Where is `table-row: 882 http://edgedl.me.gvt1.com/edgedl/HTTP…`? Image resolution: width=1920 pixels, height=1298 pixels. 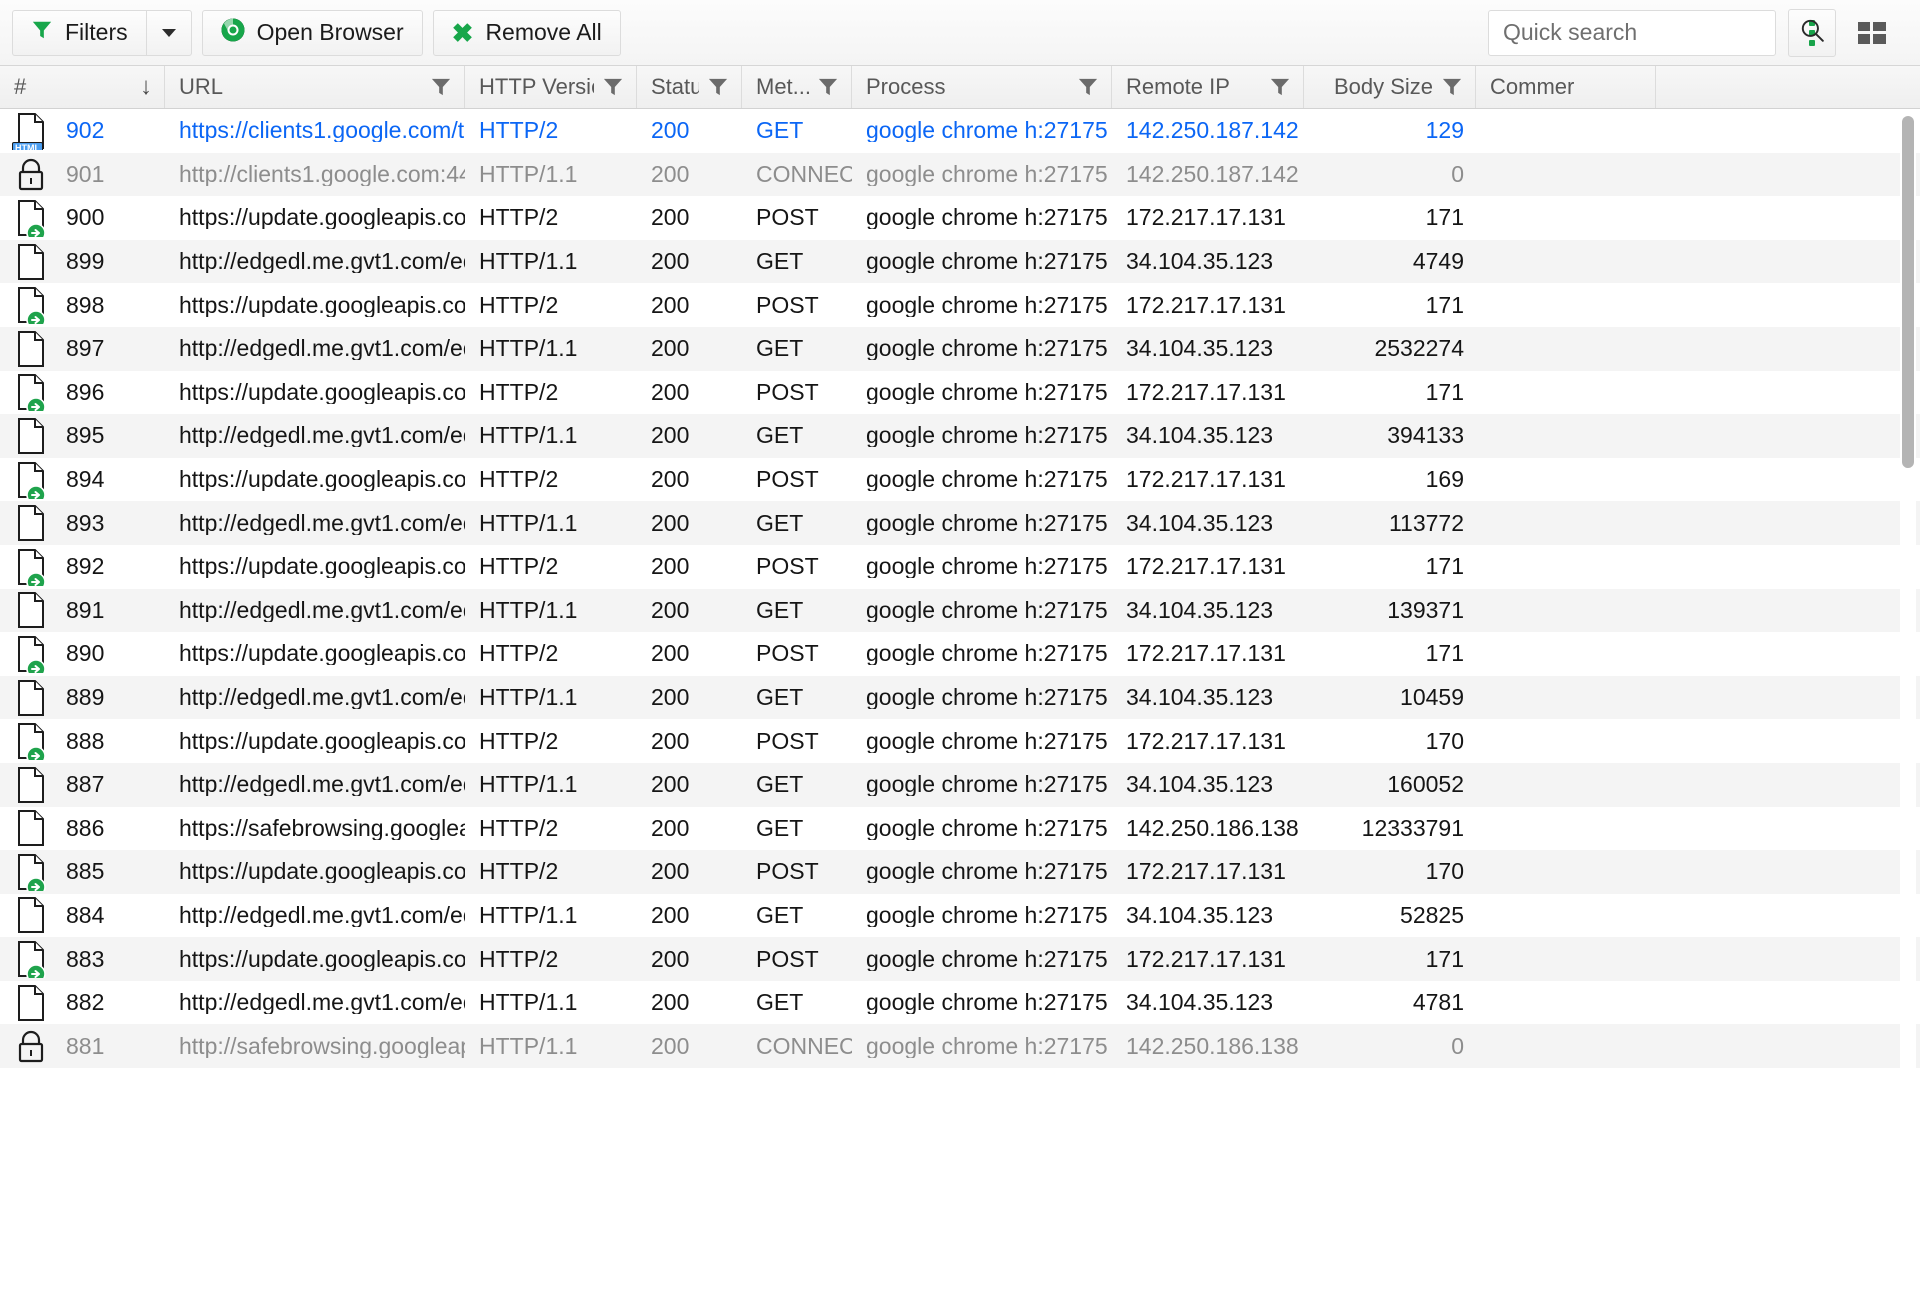 table-row: 882 http://edgedl.me.gvt1.com/edgedl/HTTP… is located at coordinates (960, 1002).